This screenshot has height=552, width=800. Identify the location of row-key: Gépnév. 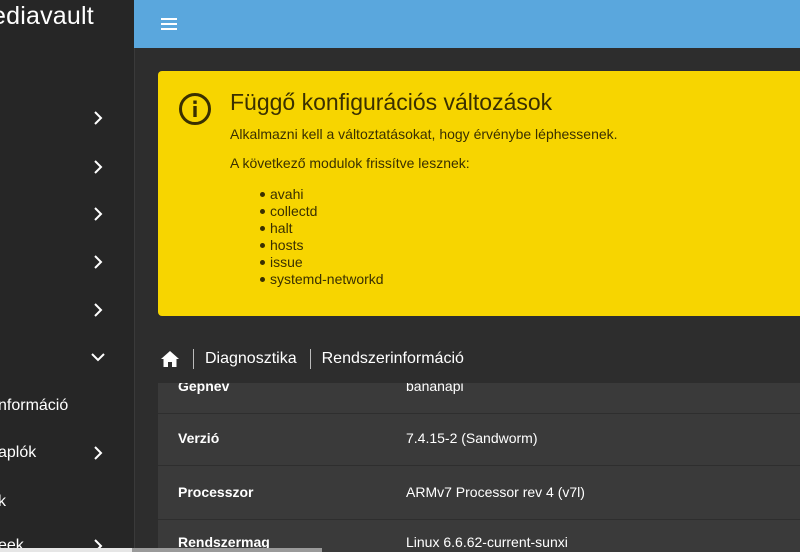
(204, 388).